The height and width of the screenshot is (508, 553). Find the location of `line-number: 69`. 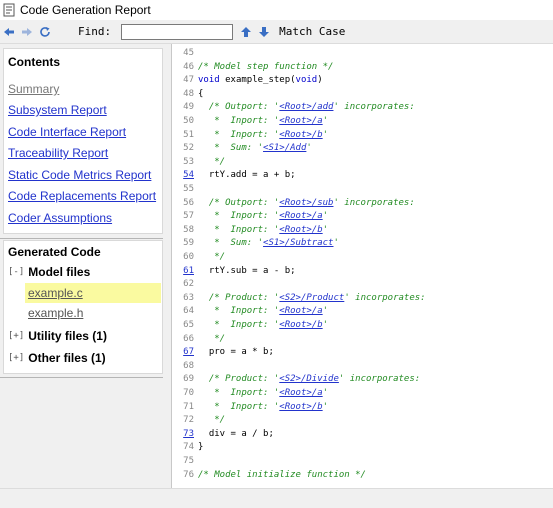

line-number: 69 is located at coordinates (188, 379).